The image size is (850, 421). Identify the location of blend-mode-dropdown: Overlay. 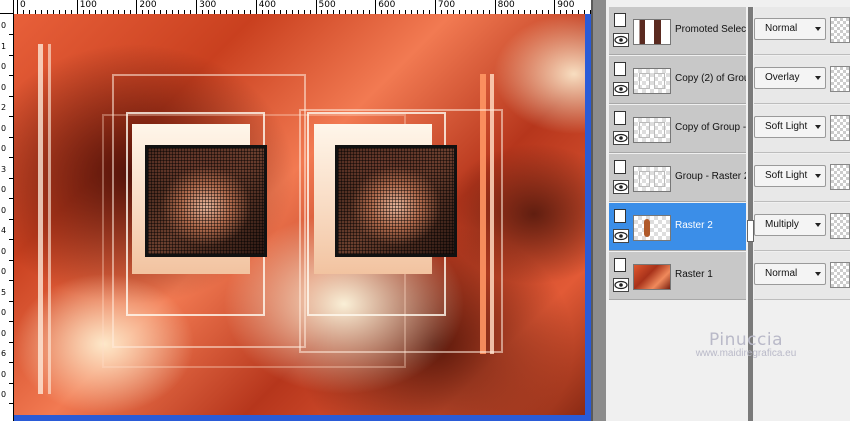
(790, 78).